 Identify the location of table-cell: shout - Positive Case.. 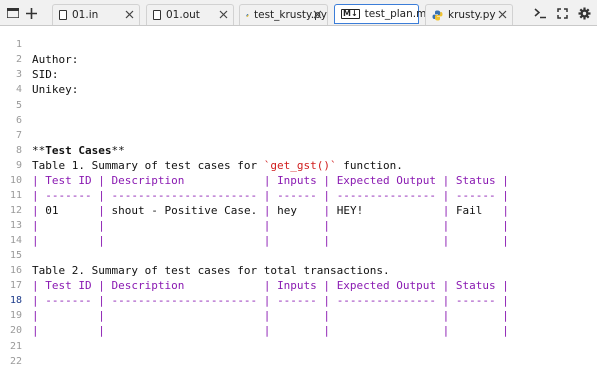
(184, 210).